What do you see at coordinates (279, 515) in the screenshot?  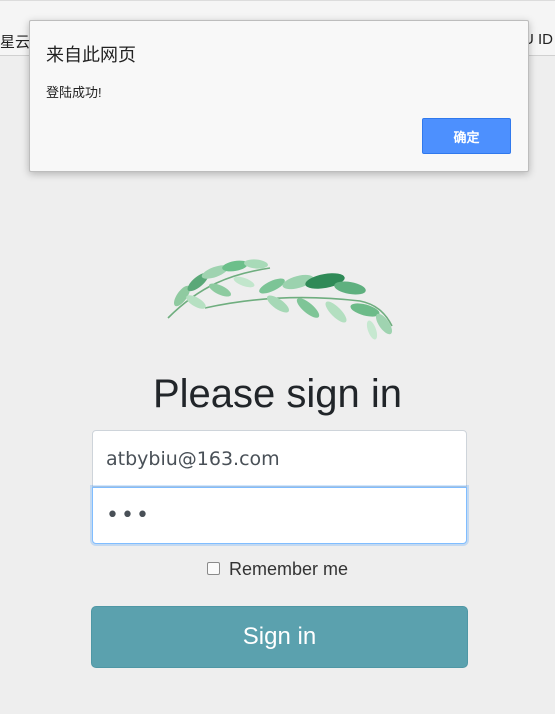 I see `password-field: •••` at bounding box center [279, 515].